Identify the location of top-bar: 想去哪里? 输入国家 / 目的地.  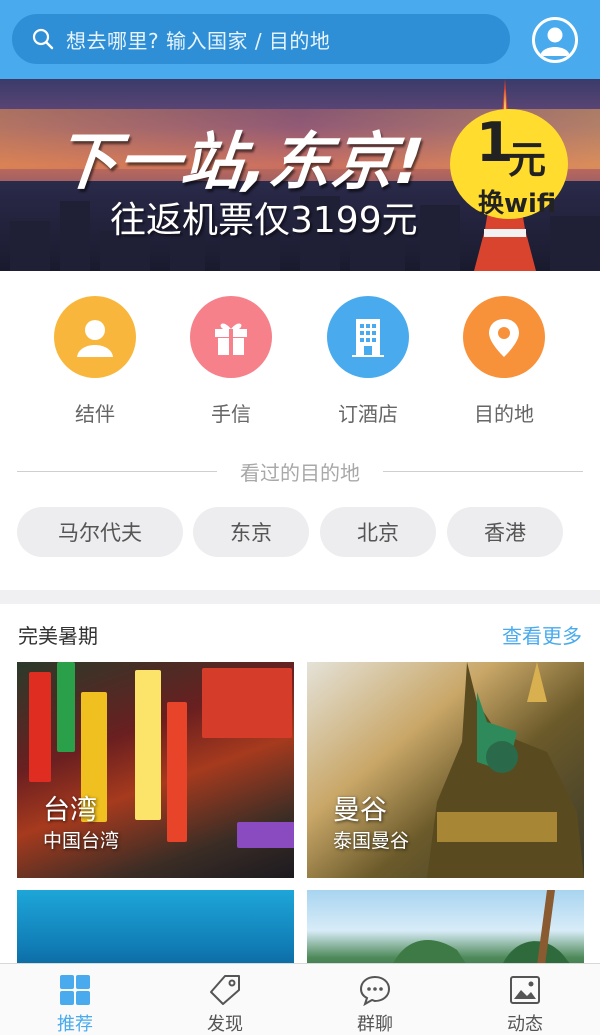
(300, 39).